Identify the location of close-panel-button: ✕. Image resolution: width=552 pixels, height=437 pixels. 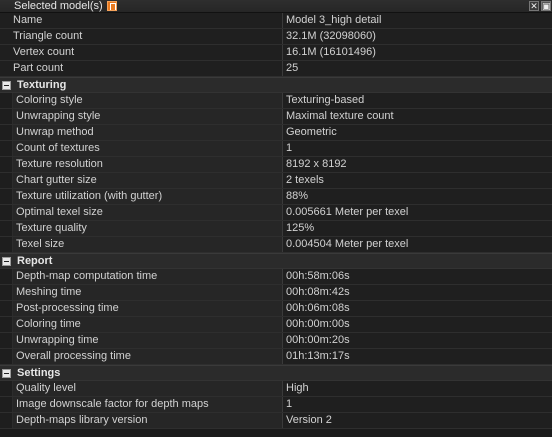
(534, 6).